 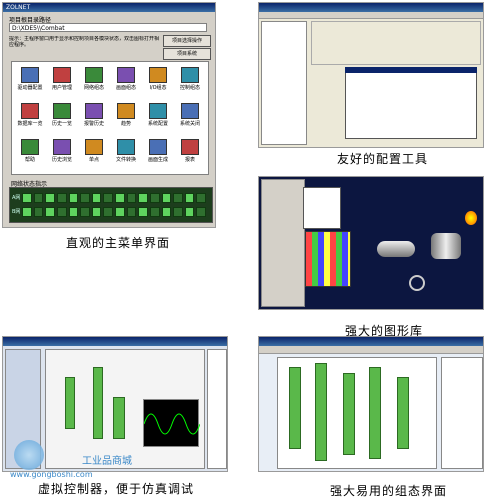 I want to click on module-icon: 画面组态, so click(x=126, y=82).